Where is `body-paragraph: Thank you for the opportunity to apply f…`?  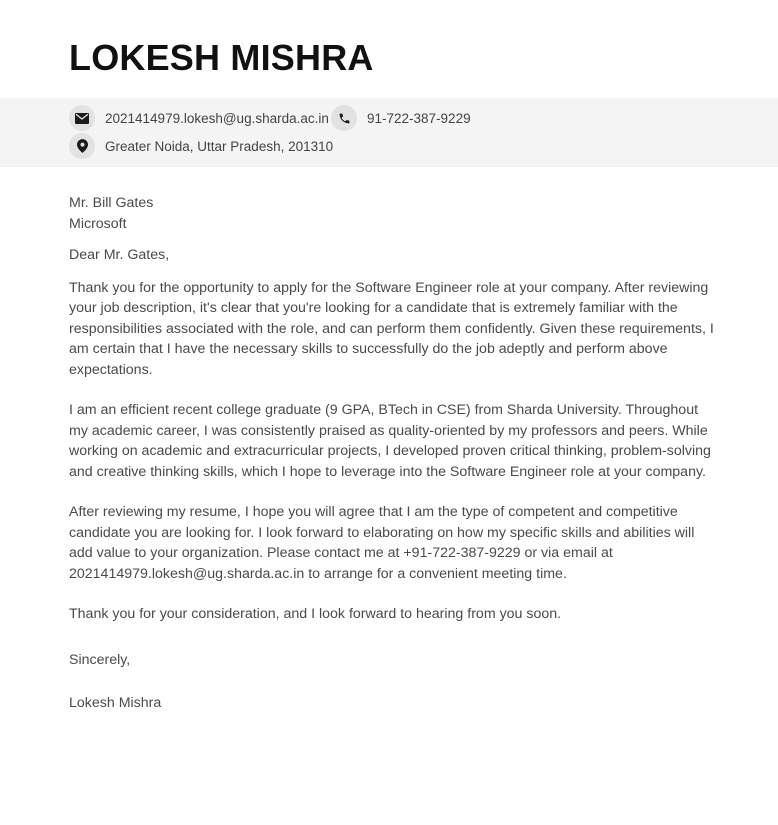
body-paragraph: Thank you for the opportunity to apply f… is located at coordinates (391, 328).